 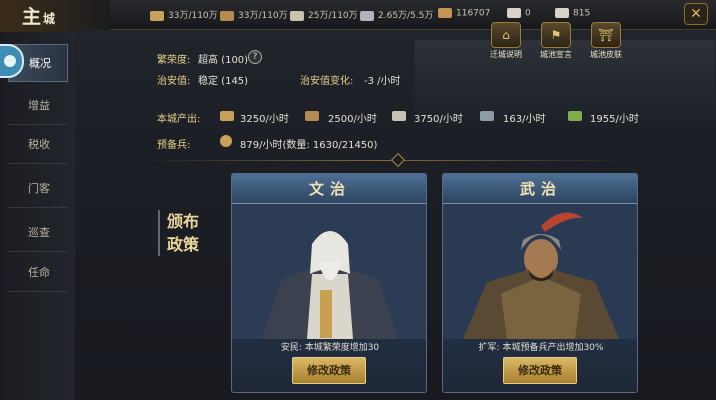 I want to click on card-title: 武治, so click(x=540, y=189).